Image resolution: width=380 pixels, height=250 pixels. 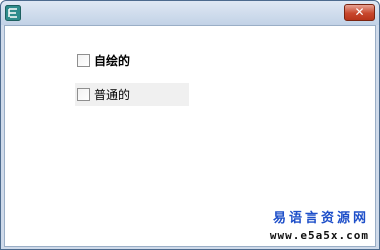 I want to click on checkbox-label: 普通的, so click(x=112, y=95).